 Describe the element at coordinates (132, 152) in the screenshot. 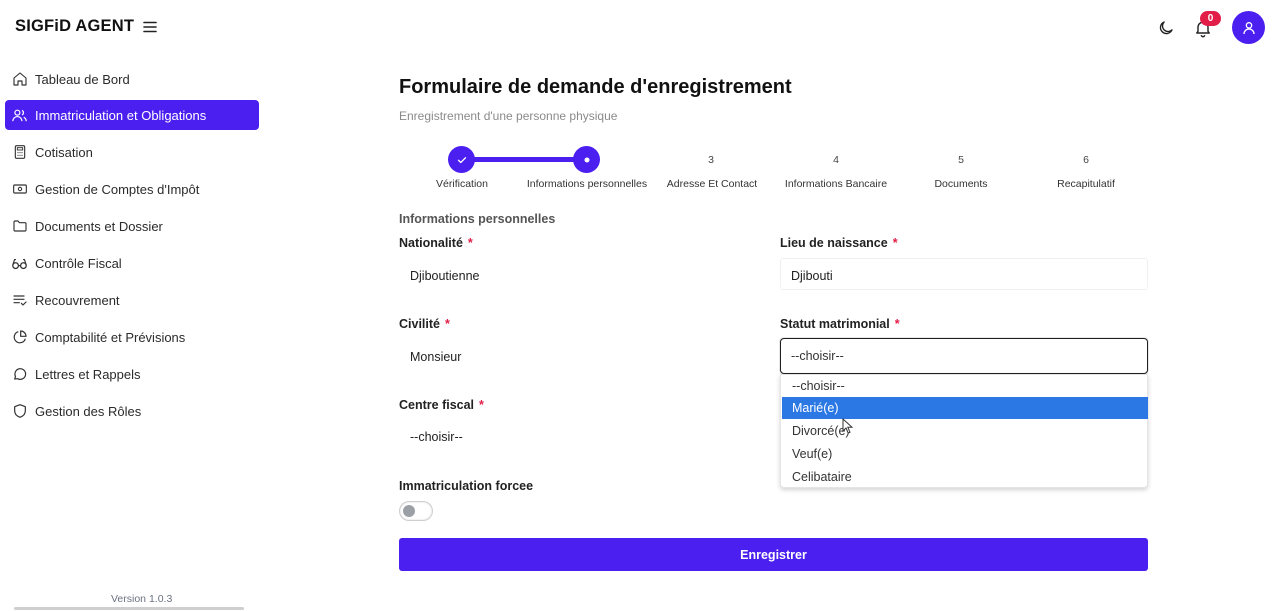

I see `sidebar-item-cotisation: Cotisation` at that location.